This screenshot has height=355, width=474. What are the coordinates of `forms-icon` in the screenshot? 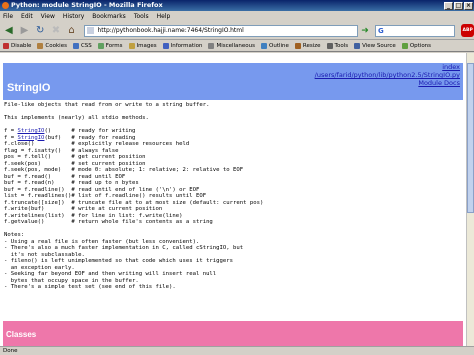 It's located at (100, 45).